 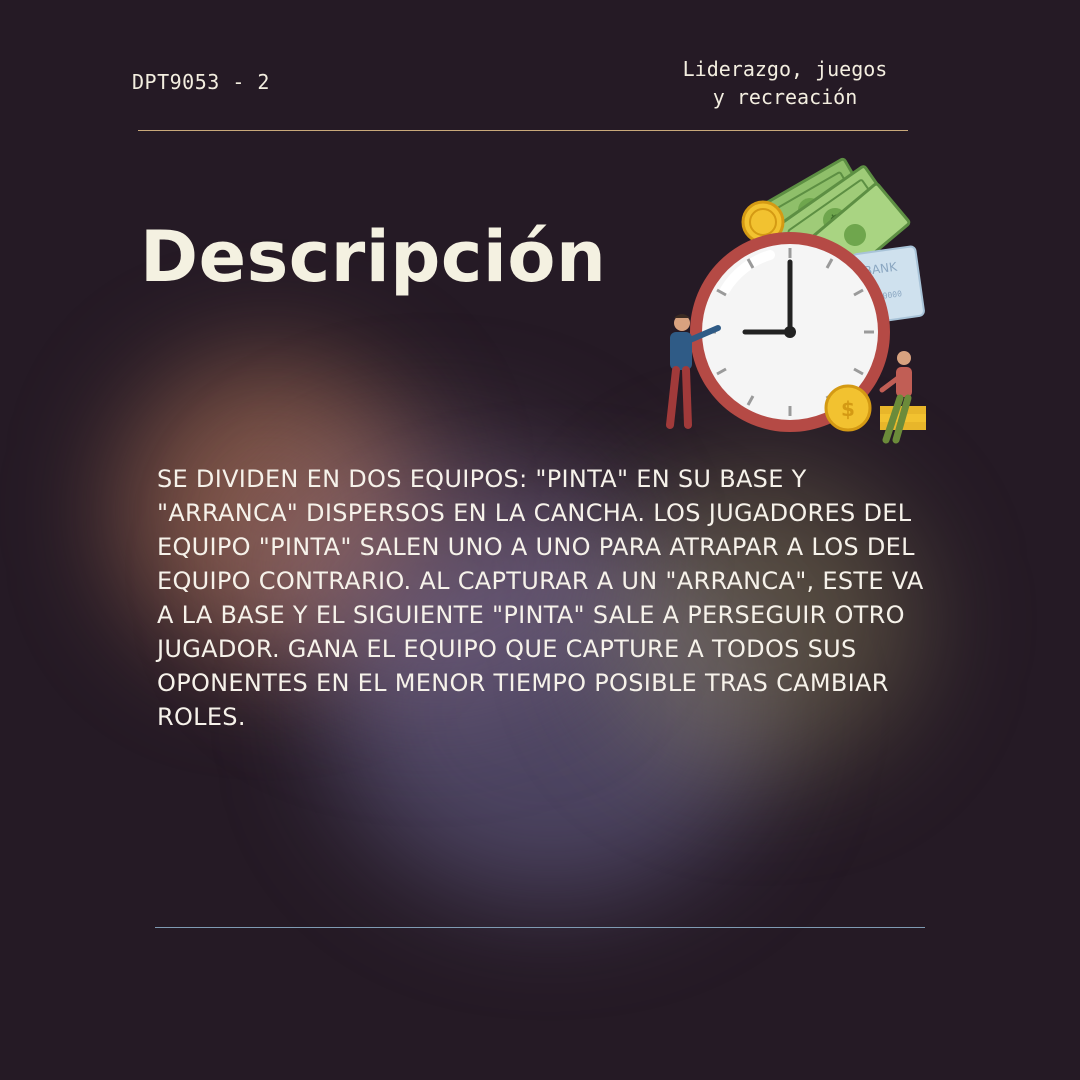 I want to click on course-subject-line: Liderazgo, juegos, so click(x=785, y=69).